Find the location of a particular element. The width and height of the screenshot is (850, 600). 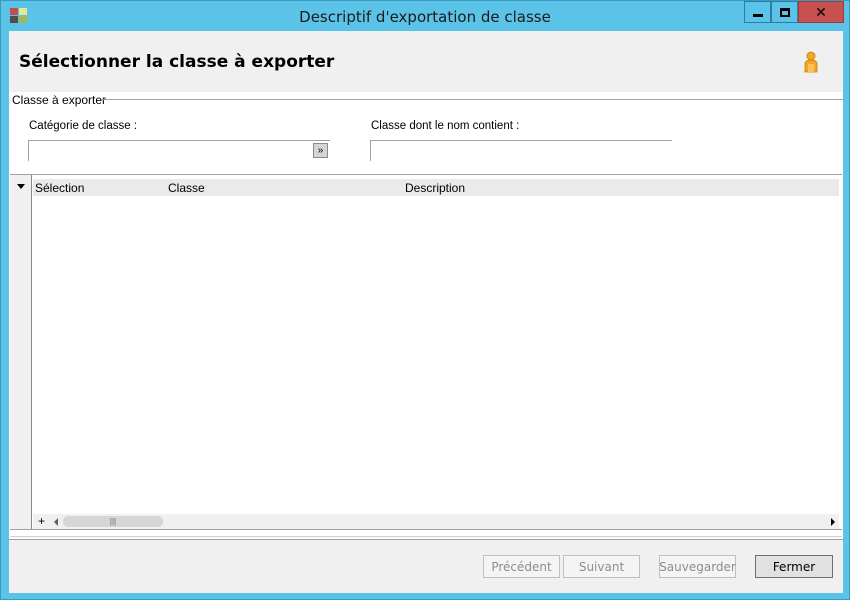

category-combobox: » is located at coordinates (179, 150).